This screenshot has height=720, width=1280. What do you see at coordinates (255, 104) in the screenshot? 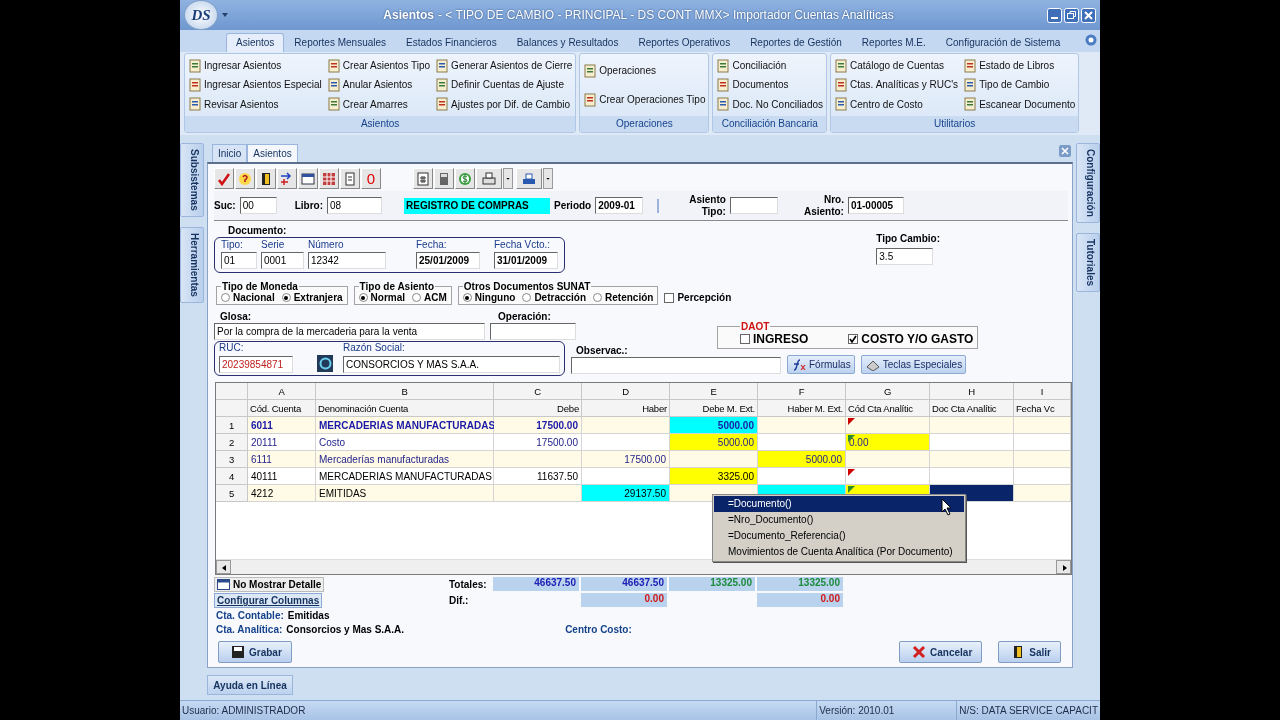
I see `ribbon-command: Revisar Asientos` at bounding box center [255, 104].